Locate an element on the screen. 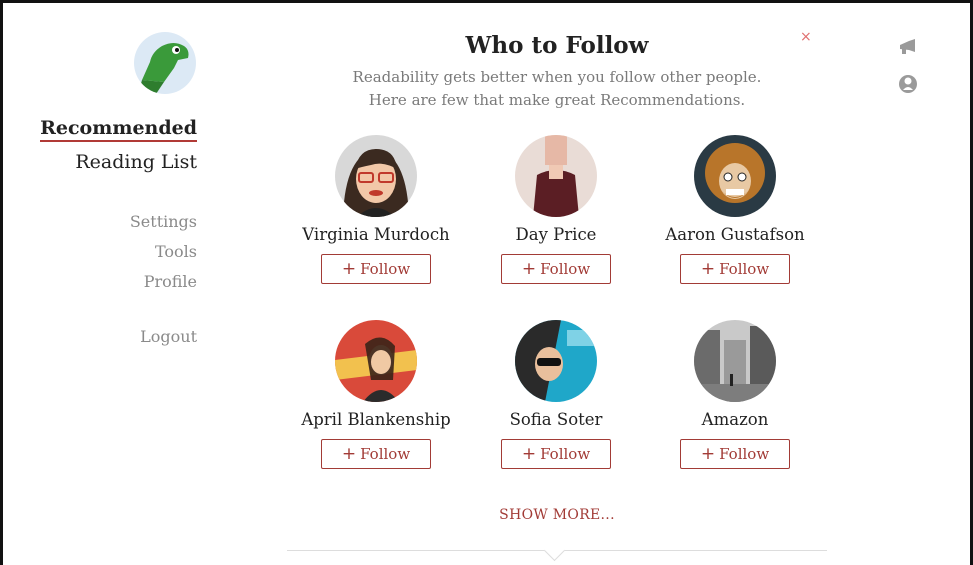  person-name: April Blankenship is located at coordinates (376, 419).